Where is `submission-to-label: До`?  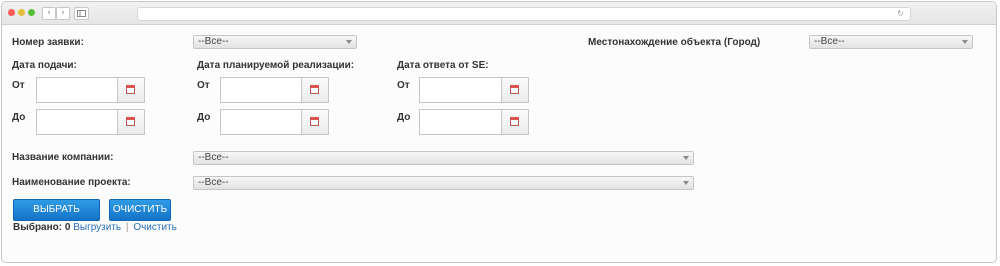
submission-to-label: До is located at coordinates (19, 117).